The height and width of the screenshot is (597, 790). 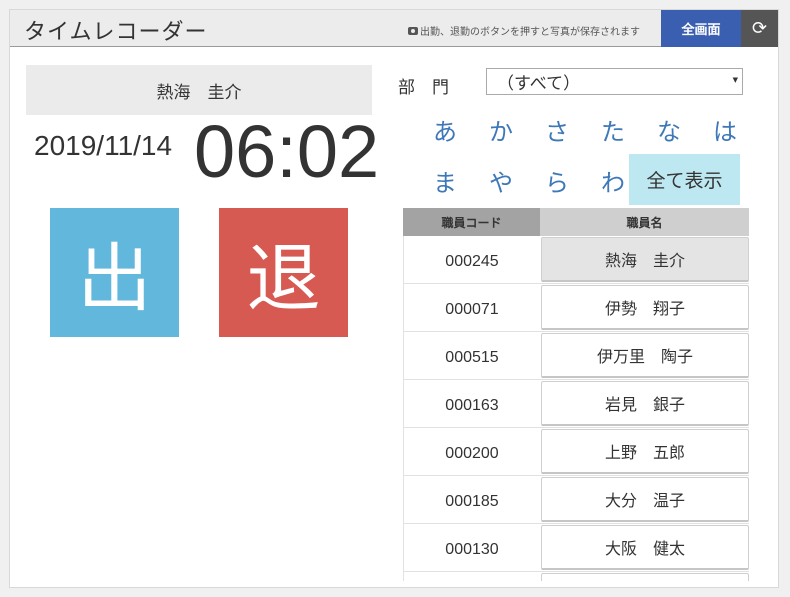 What do you see at coordinates (539, 84) in the screenshot?
I see `department-select-value: （すべて）` at bounding box center [539, 84].